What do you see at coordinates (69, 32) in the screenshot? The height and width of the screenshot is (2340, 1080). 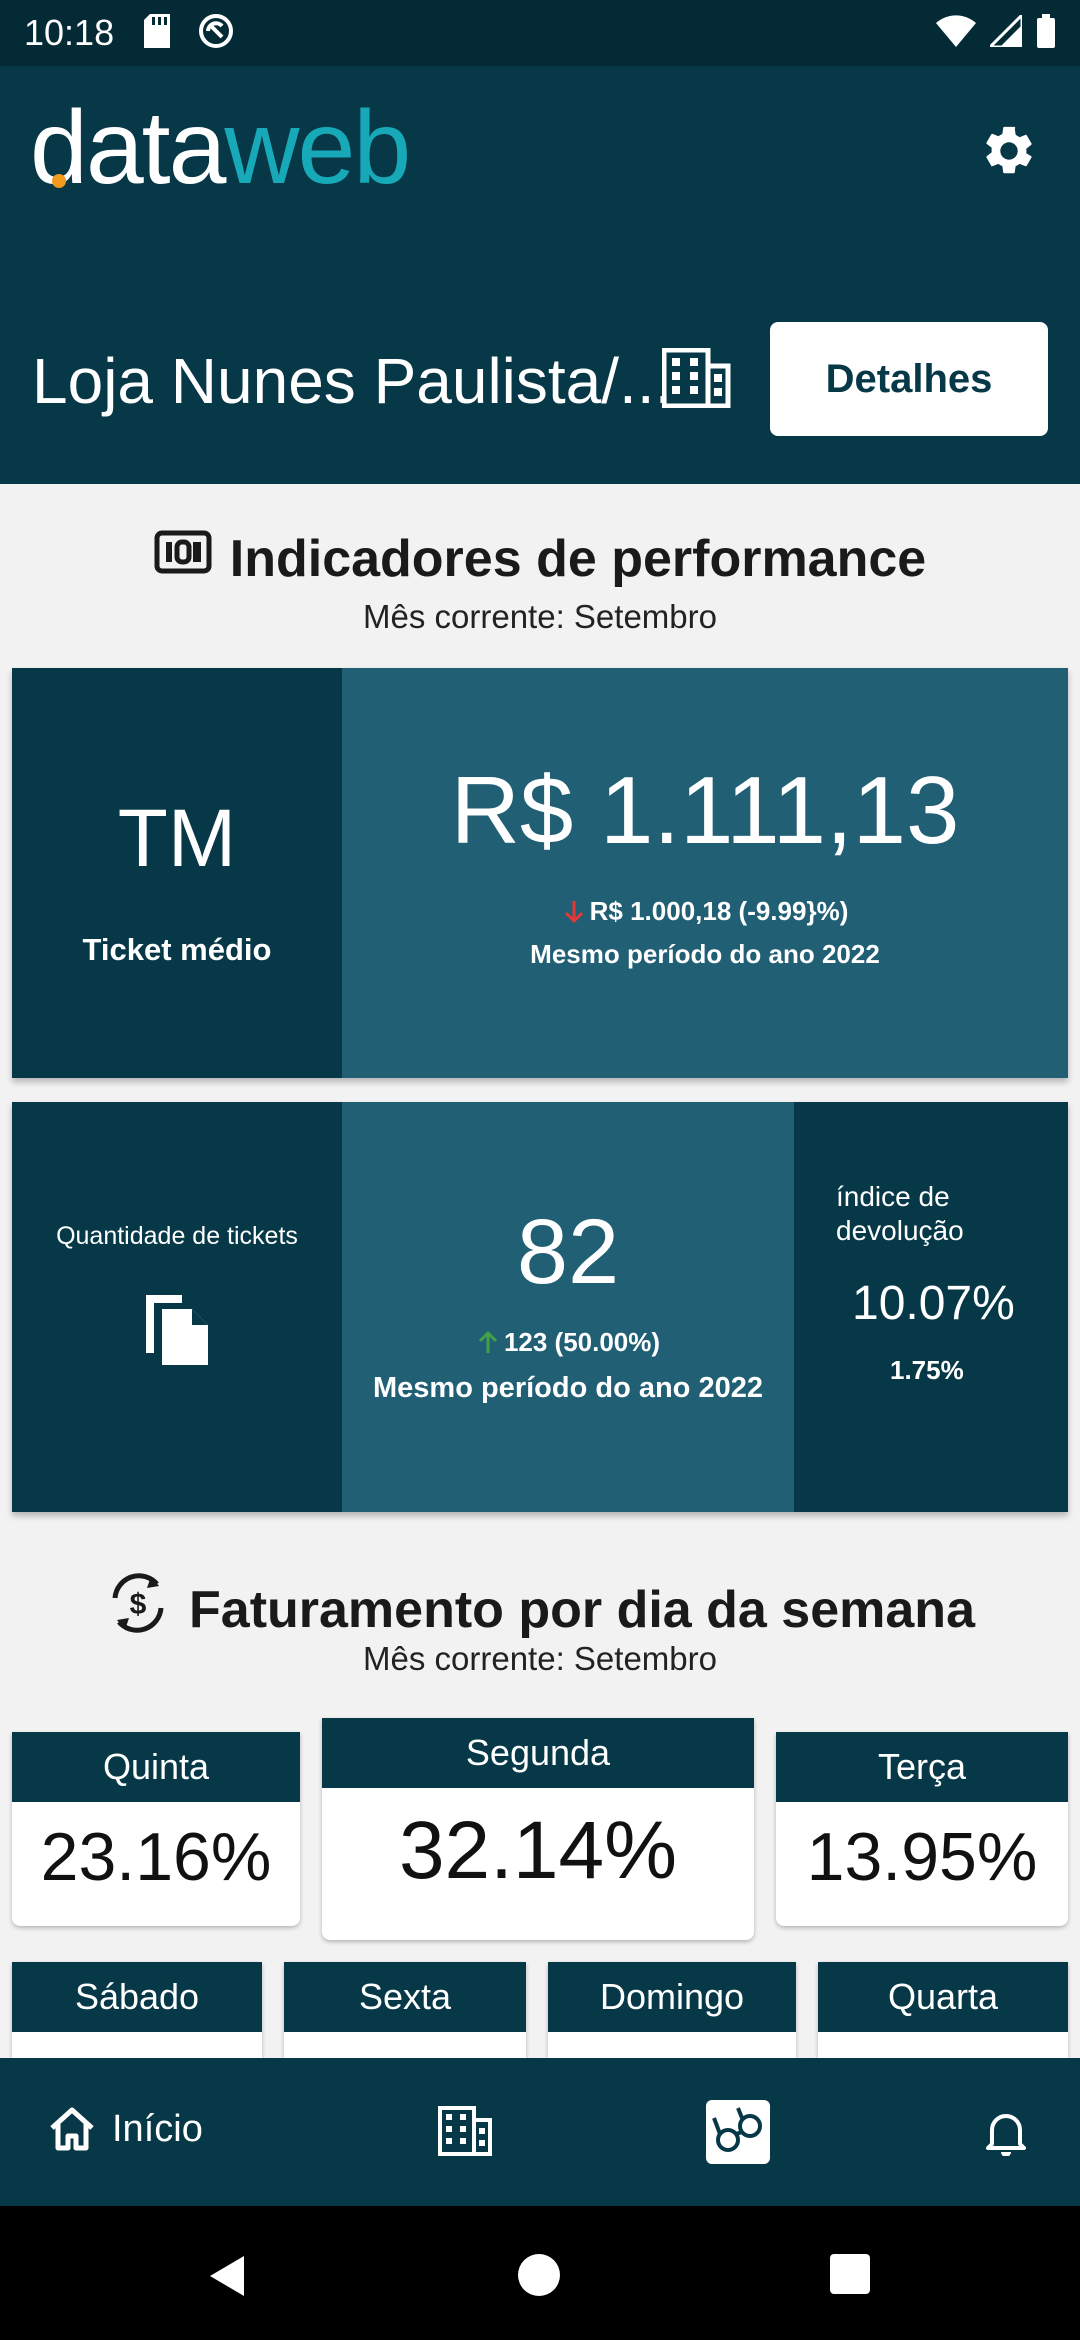 I see `status-time: 10:18` at bounding box center [69, 32].